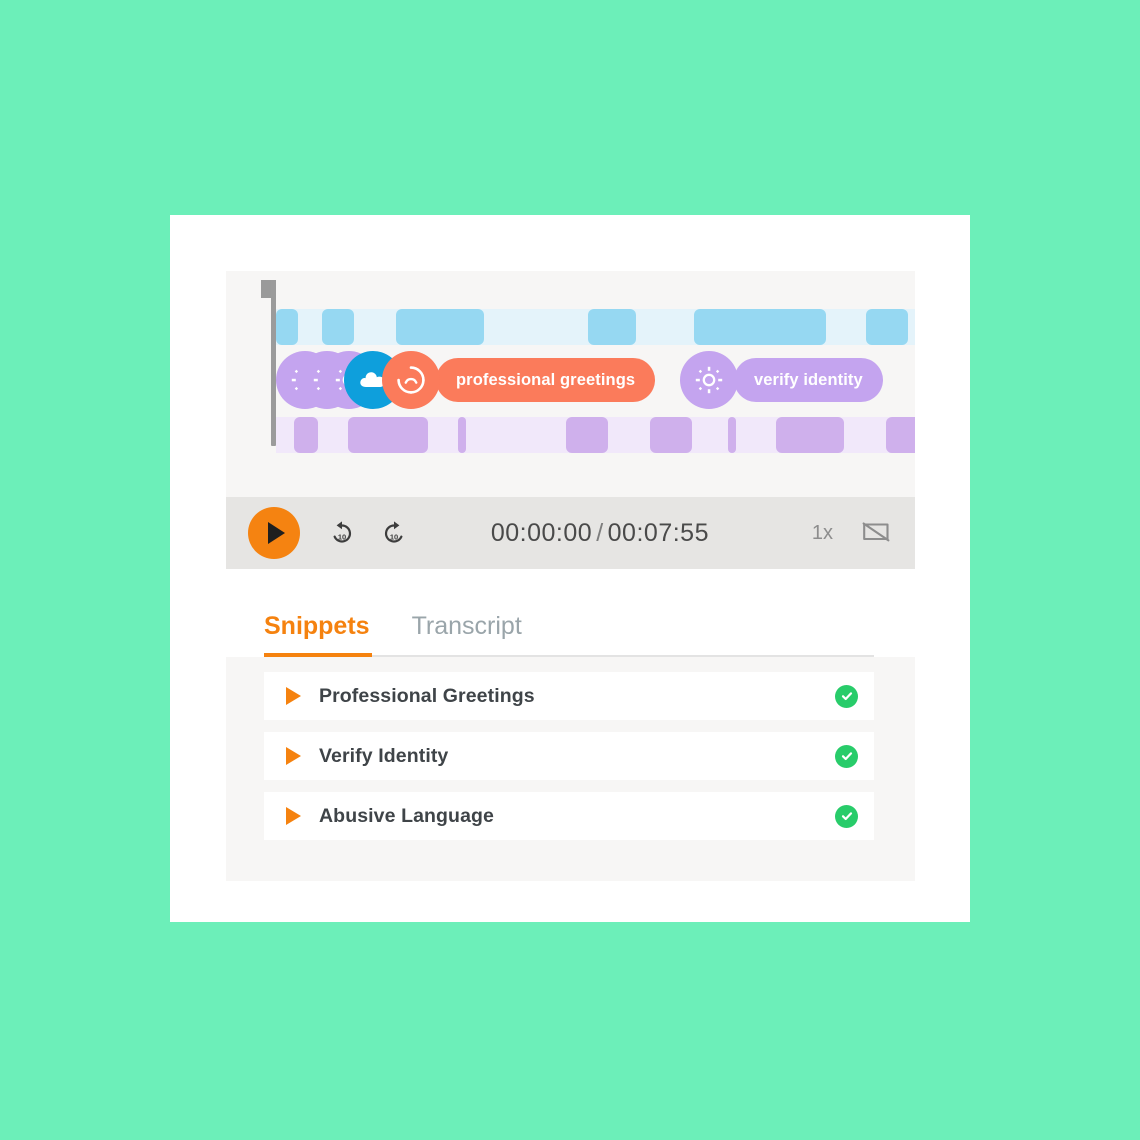 The width and height of the screenshot is (1140, 1140). I want to click on sun-icon, so click(709, 380).